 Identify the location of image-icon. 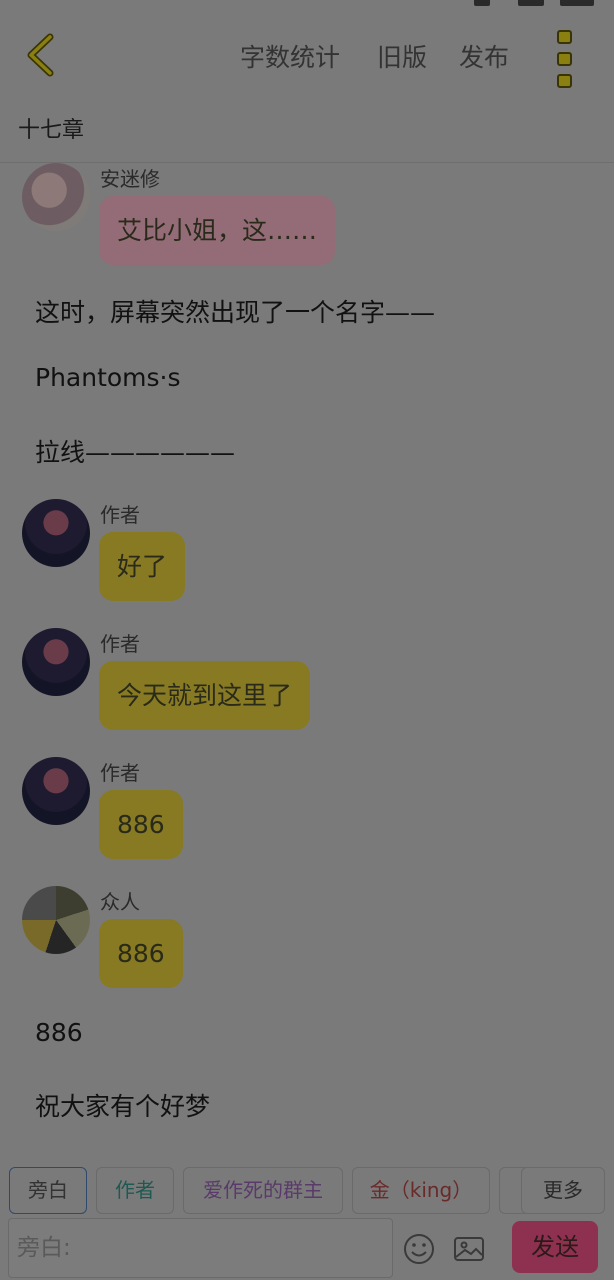
(469, 1249).